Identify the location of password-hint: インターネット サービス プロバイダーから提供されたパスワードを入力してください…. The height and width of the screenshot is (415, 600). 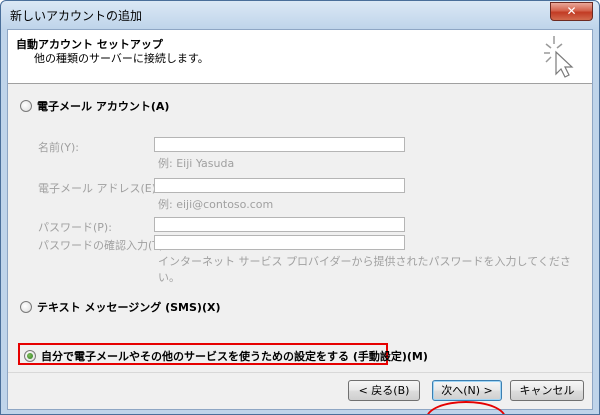
(364, 269).